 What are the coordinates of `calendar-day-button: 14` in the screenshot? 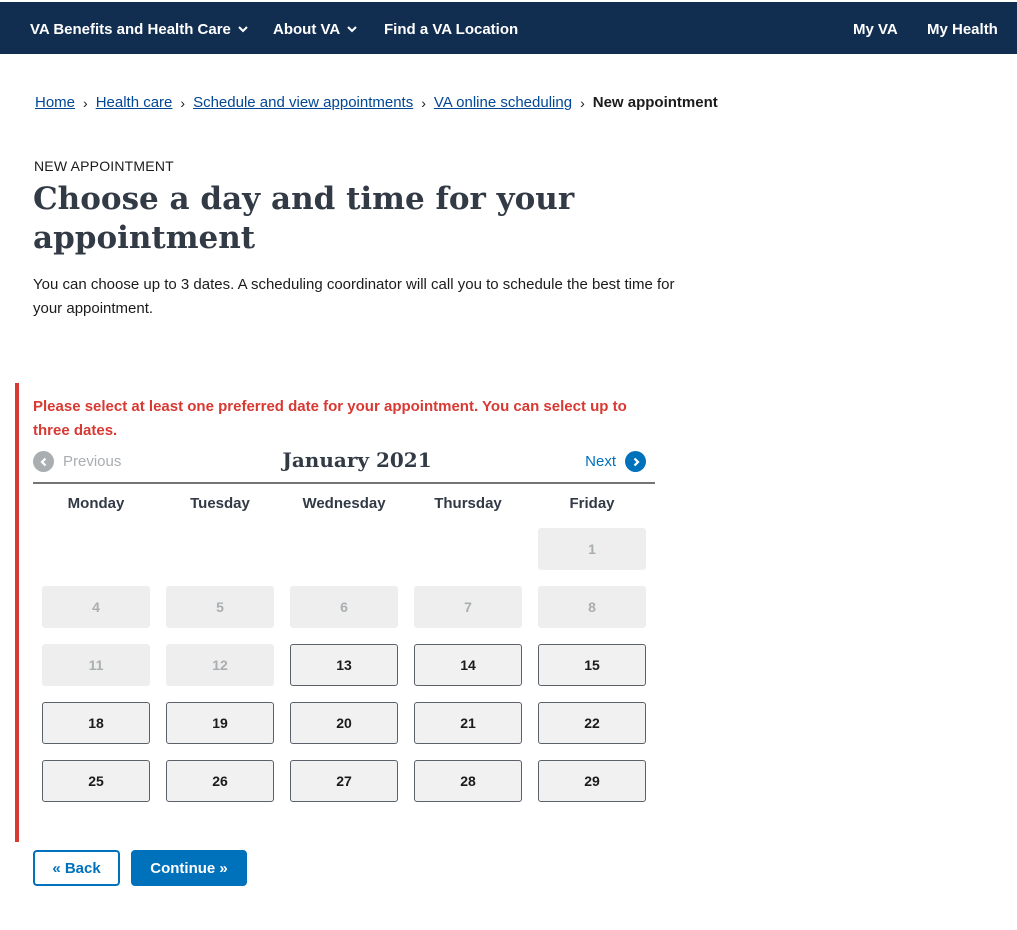 It's located at (468, 665).